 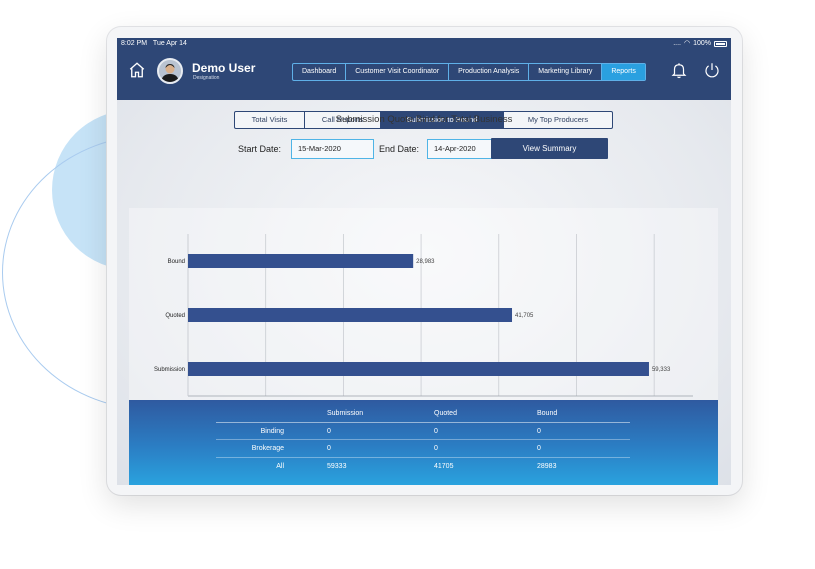 What do you see at coordinates (423, 449) in the screenshot?
I see `table-row: Brokerage 0 0 0` at bounding box center [423, 449].